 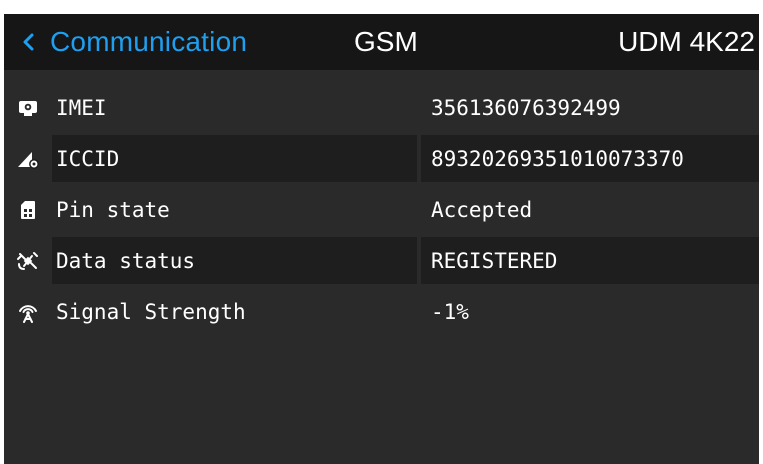 I want to click on header-bar: Communication GSM UDM 4K22, so click(x=381, y=42).